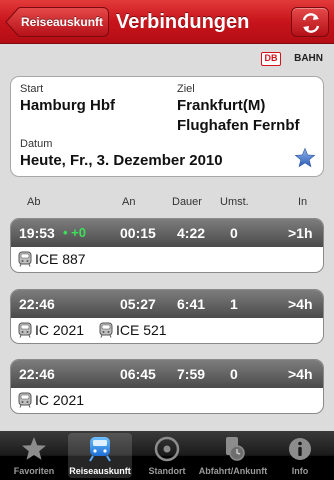 The height and width of the screenshot is (480, 334). I want to click on back-button-label: Reiseauskunft, so click(62, 22).